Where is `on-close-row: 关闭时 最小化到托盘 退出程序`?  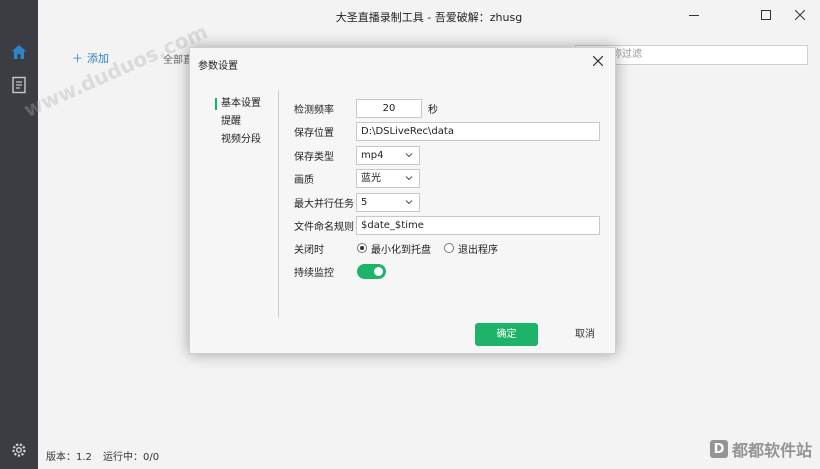
on-close-row: 关闭时 最小化到托盘 退出程序 is located at coordinates (401, 248).